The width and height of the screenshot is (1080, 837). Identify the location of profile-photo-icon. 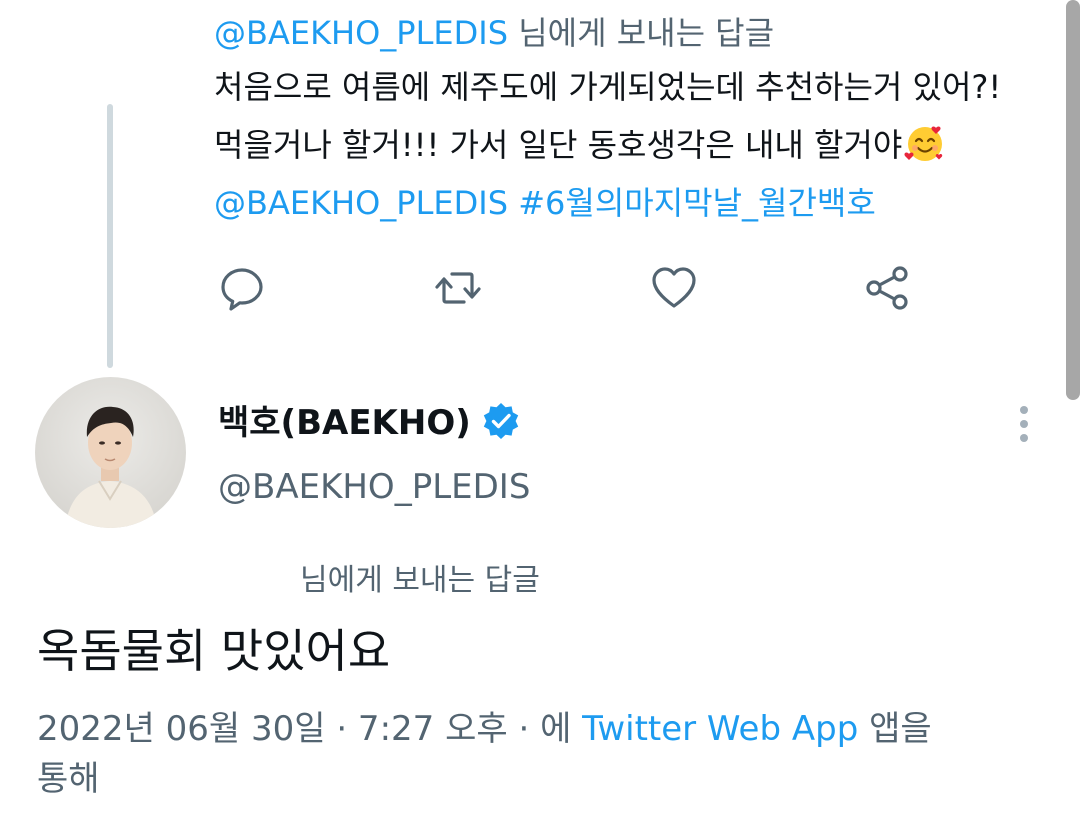
(110, 452).